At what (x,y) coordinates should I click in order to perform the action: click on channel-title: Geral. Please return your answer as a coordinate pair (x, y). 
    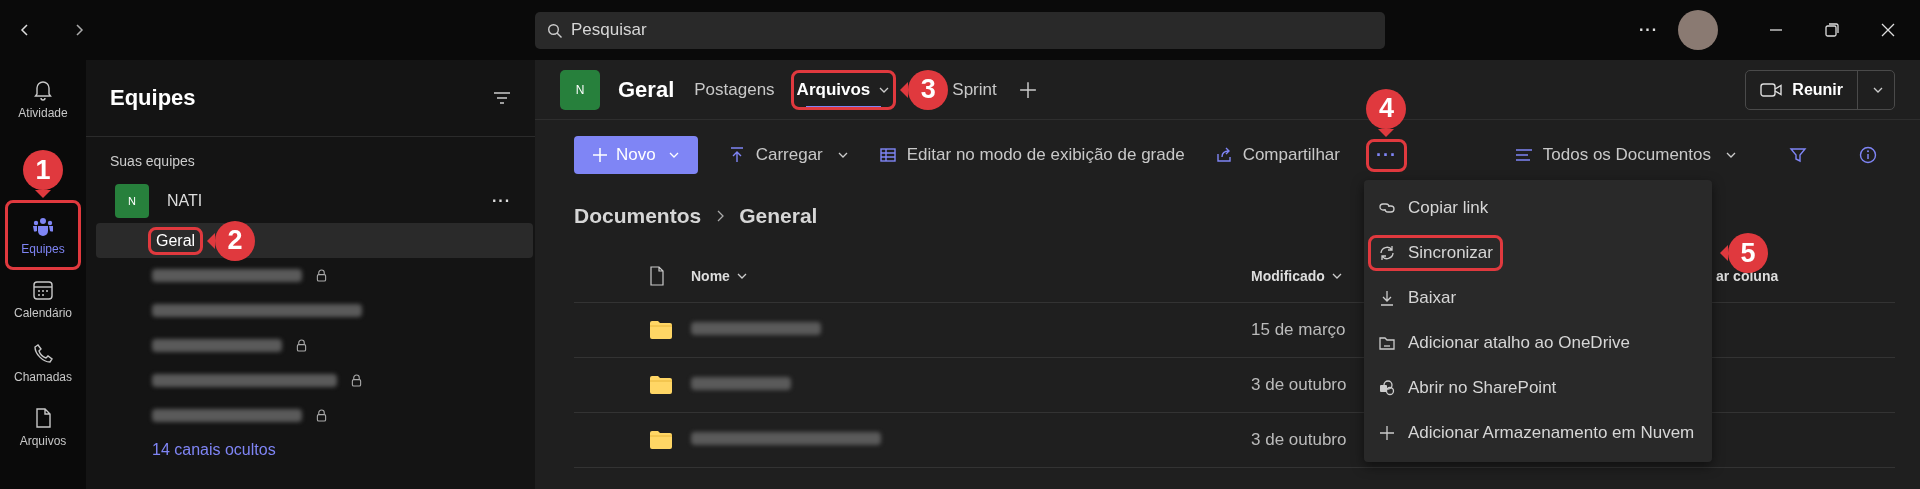
    Looking at the image, I should click on (646, 89).